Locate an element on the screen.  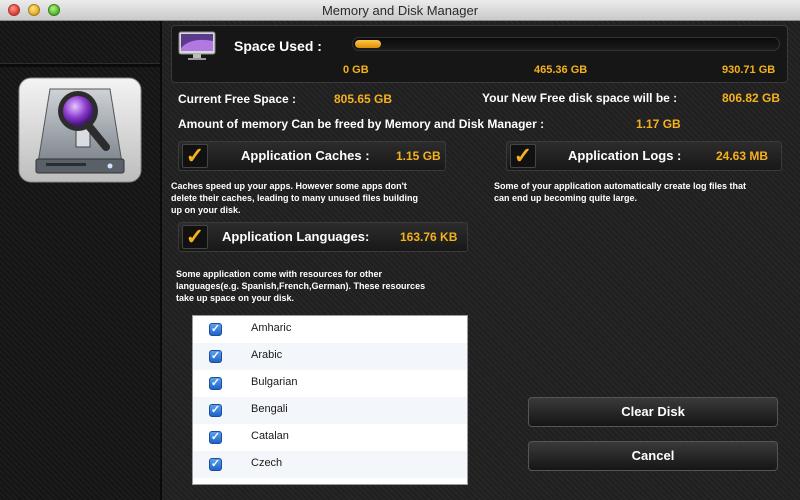
language-name: Amharic is located at coordinates (271, 328).